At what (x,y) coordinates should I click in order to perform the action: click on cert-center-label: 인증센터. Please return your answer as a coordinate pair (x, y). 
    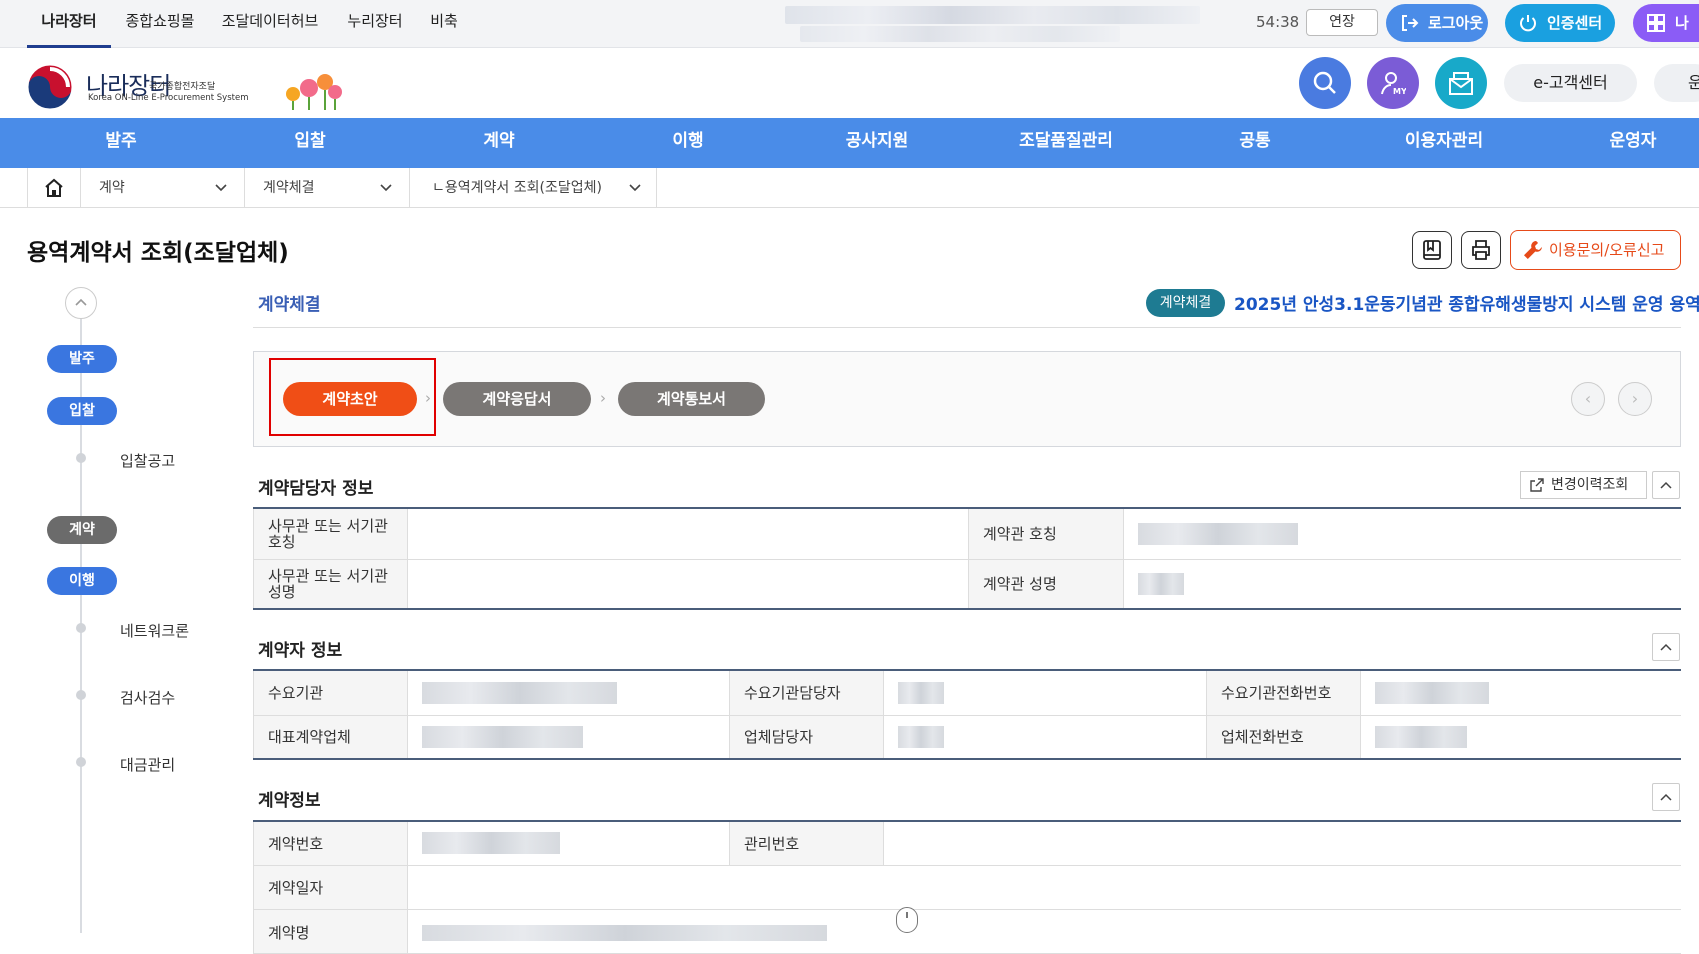
    Looking at the image, I should click on (1575, 23).